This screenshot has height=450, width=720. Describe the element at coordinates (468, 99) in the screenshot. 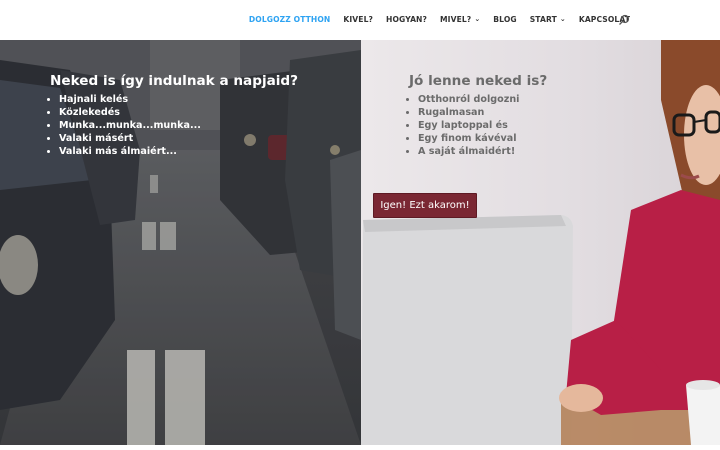

I see `list-item: Otthonról dolgozni` at that location.